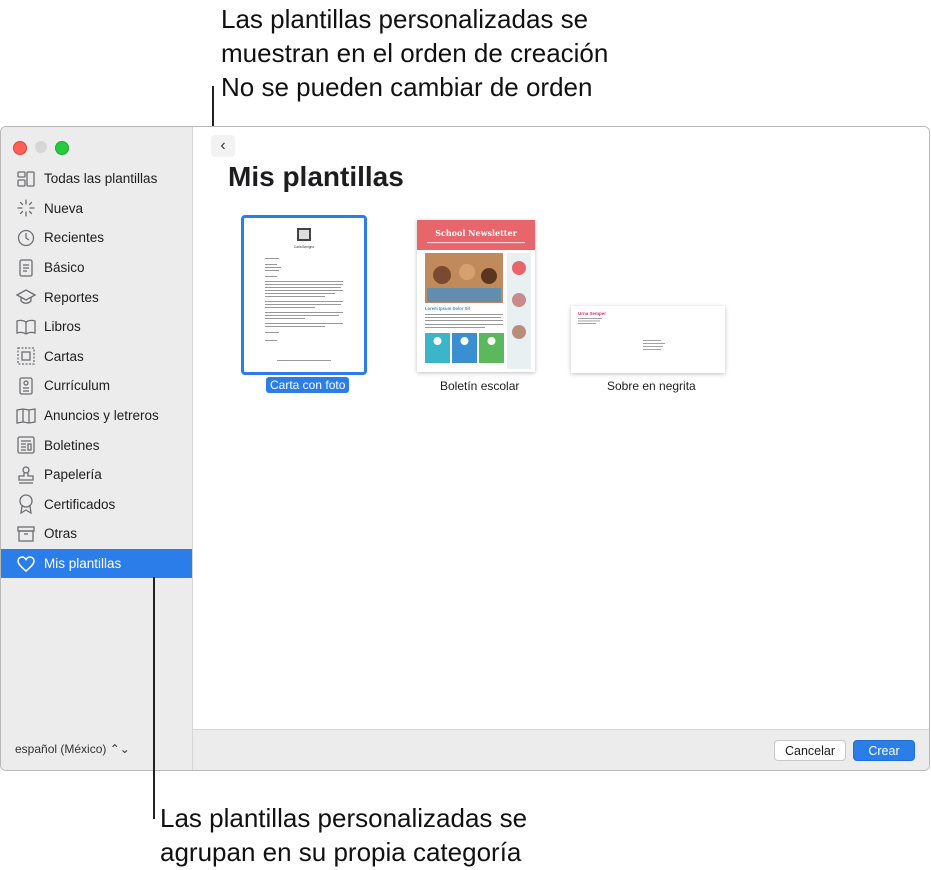  What do you see at coordinates (561, 749) in the screenshot?
I see `footer-bar: Cancelar Crear` at bounding box center [561, 749].